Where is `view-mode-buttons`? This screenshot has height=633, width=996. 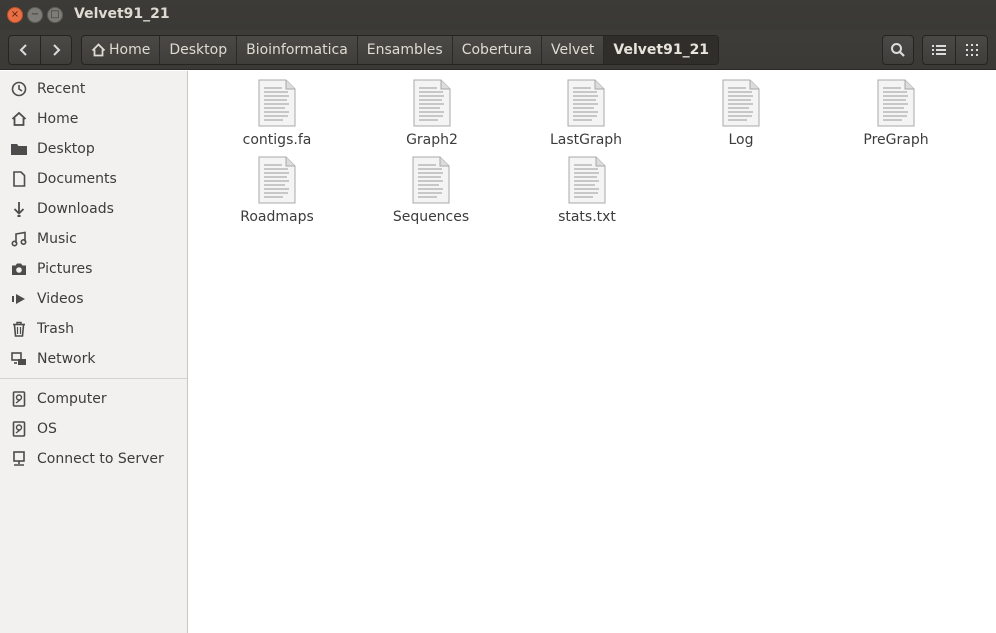
view-mode-buttons is located at coordinates (955, 50).